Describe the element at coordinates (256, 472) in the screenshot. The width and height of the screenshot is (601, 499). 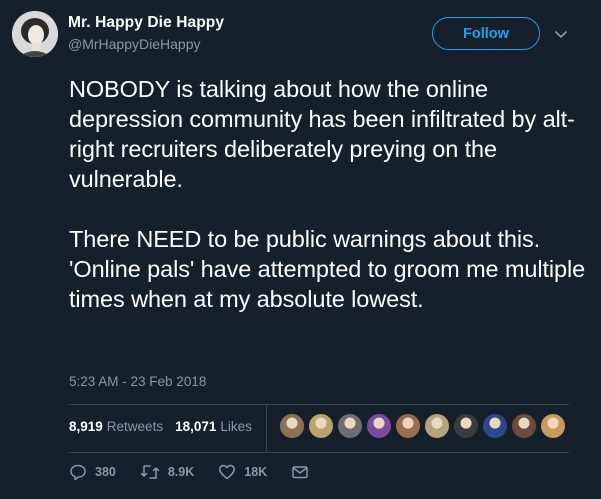
I see `like-count: 18K` at that location.